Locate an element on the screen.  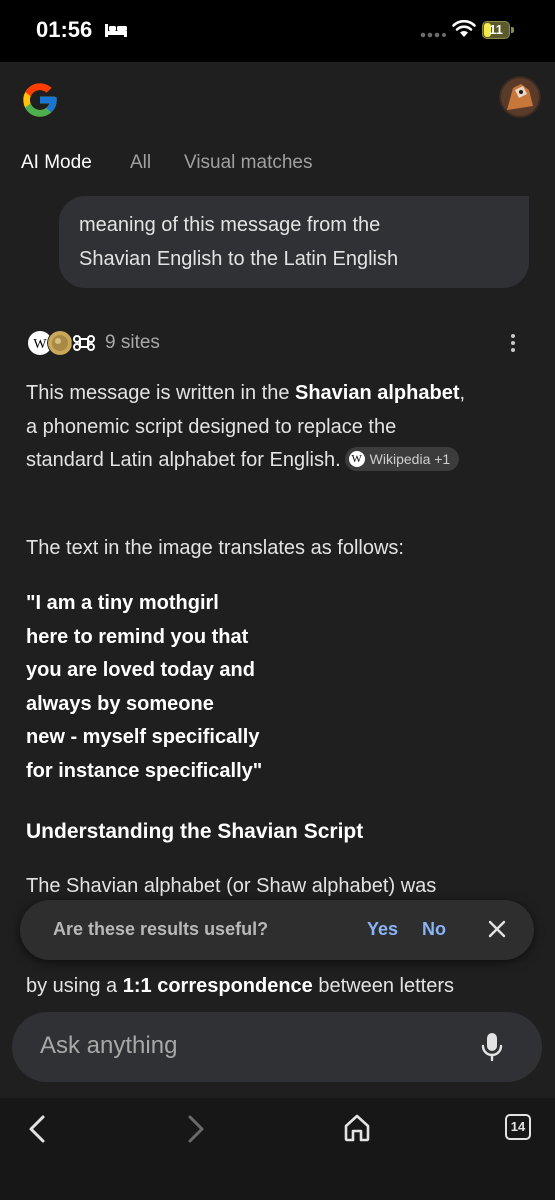
more-options-icon is located at coordinates (513, 343).